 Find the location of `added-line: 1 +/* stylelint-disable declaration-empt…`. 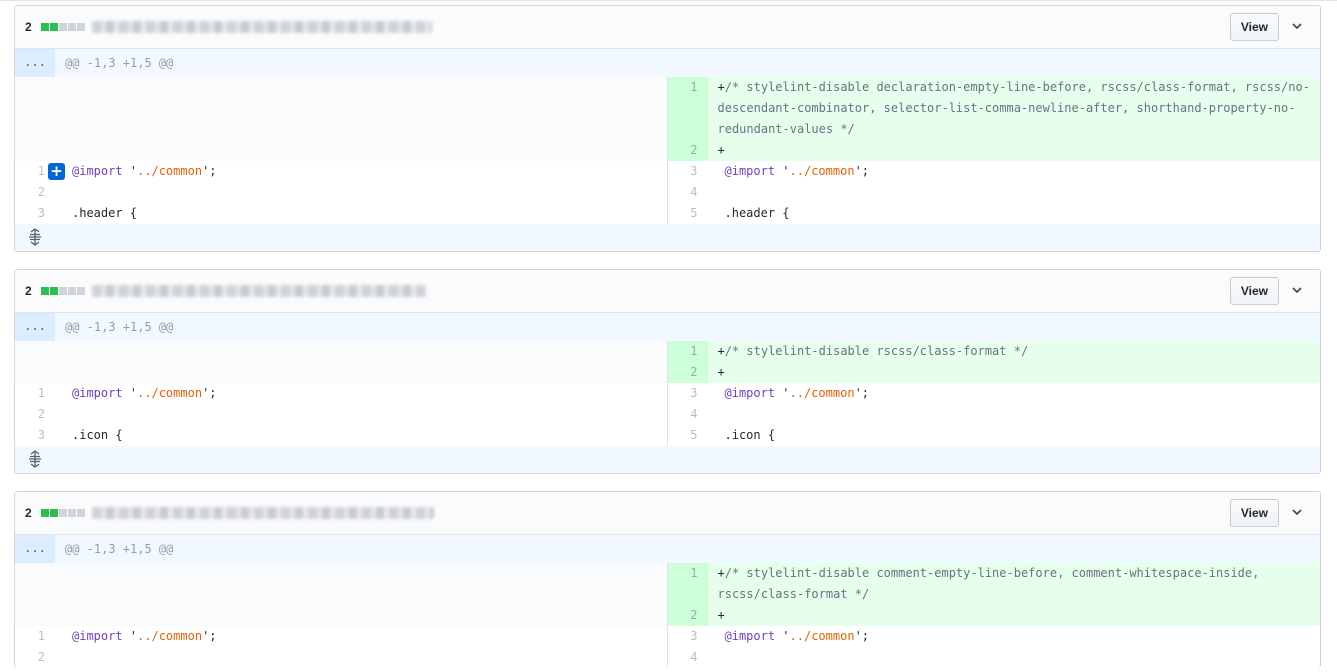

added-line: 1 +/* stylelint-disable declaration-empt… is located at coordinates (993, 108).